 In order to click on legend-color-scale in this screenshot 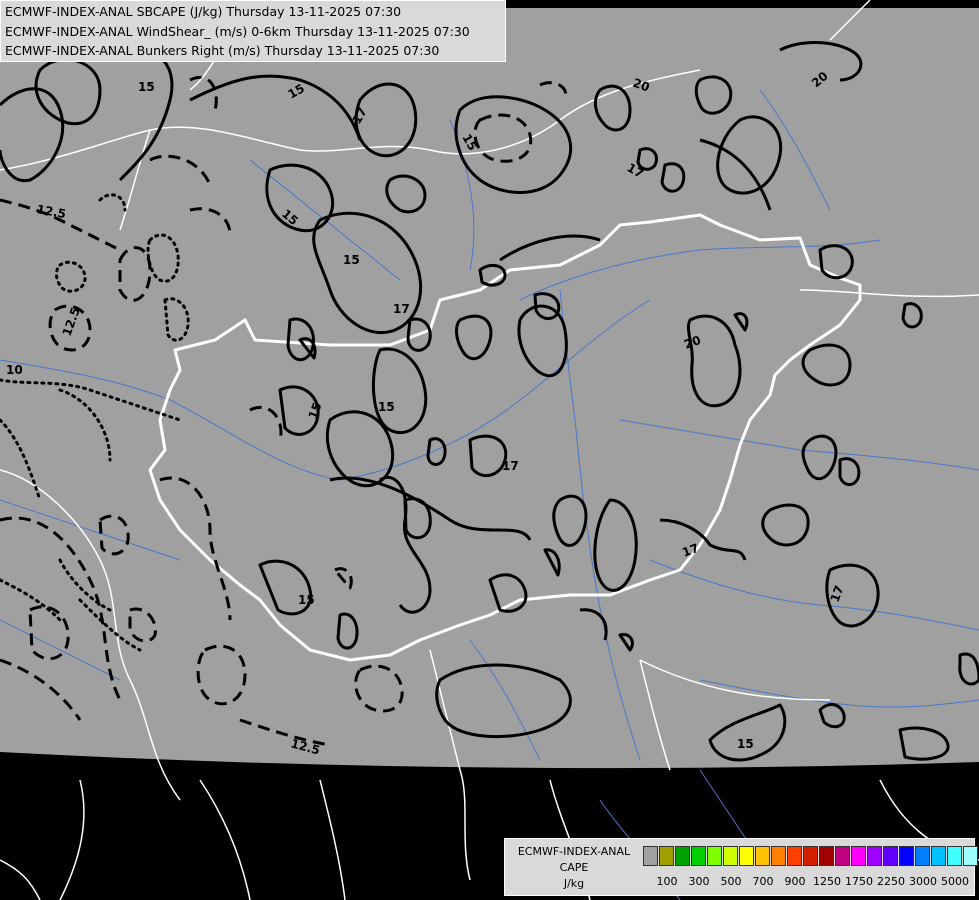, I will do `click(811, 856)`.